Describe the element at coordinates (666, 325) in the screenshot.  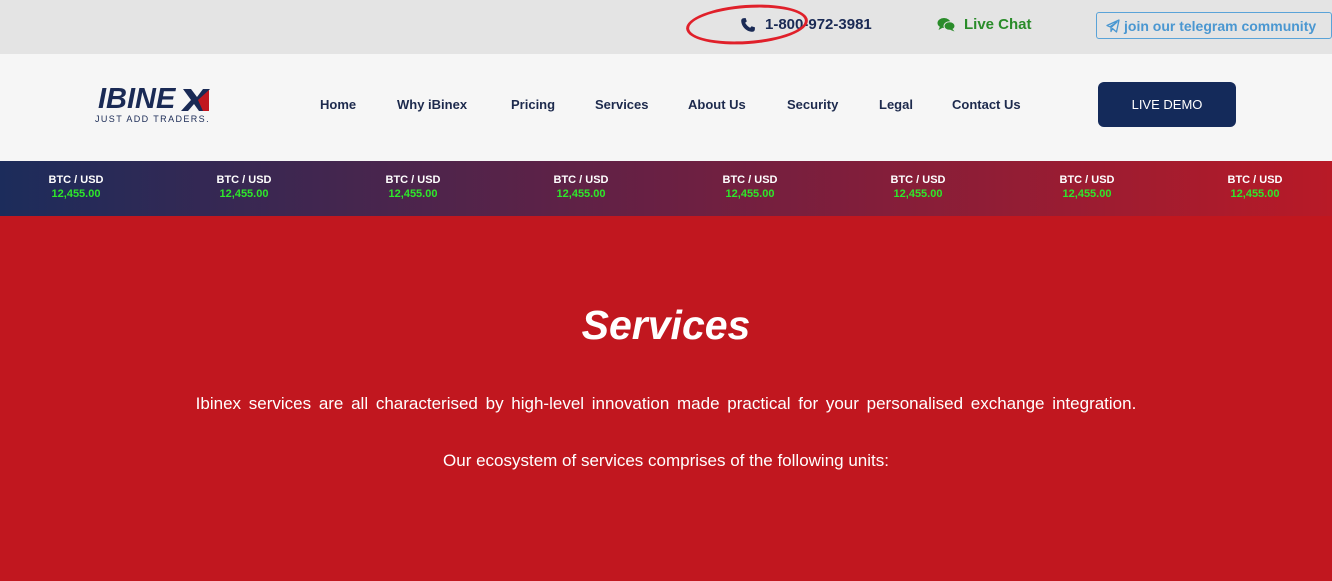
I see `page-title: Services` at that location.